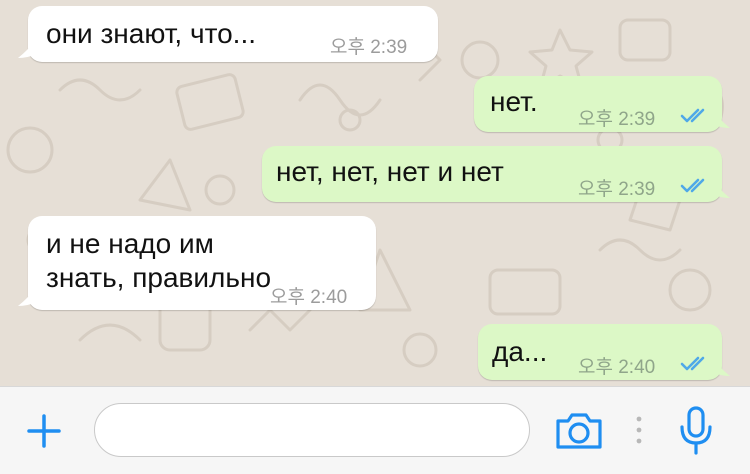 This screenshot has height=474, width=750. Describe the element at coordinates (390, 171) in the screenshot. I see `message-text: нет, нет, нет и нет` at that location.